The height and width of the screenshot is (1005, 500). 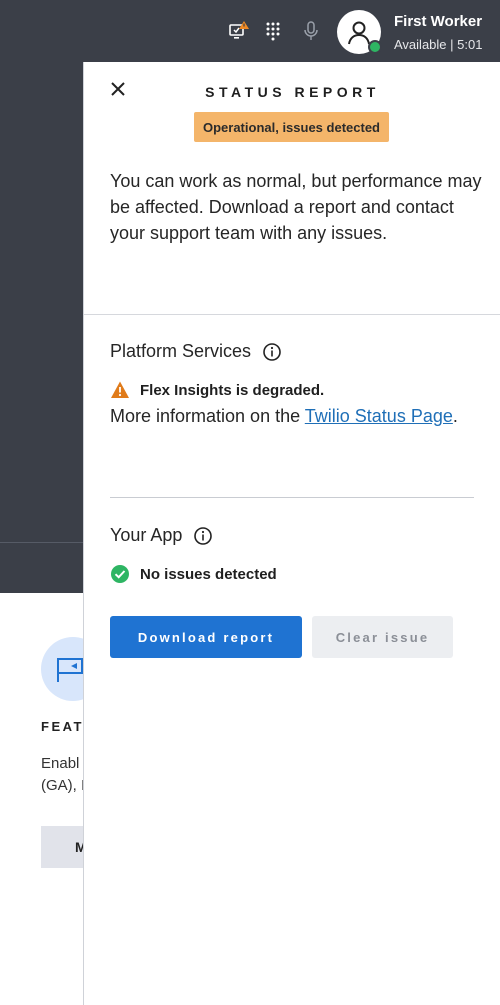 I want to click on platform-alert: Flex Insights is degraded., so click(x=217, y=390).